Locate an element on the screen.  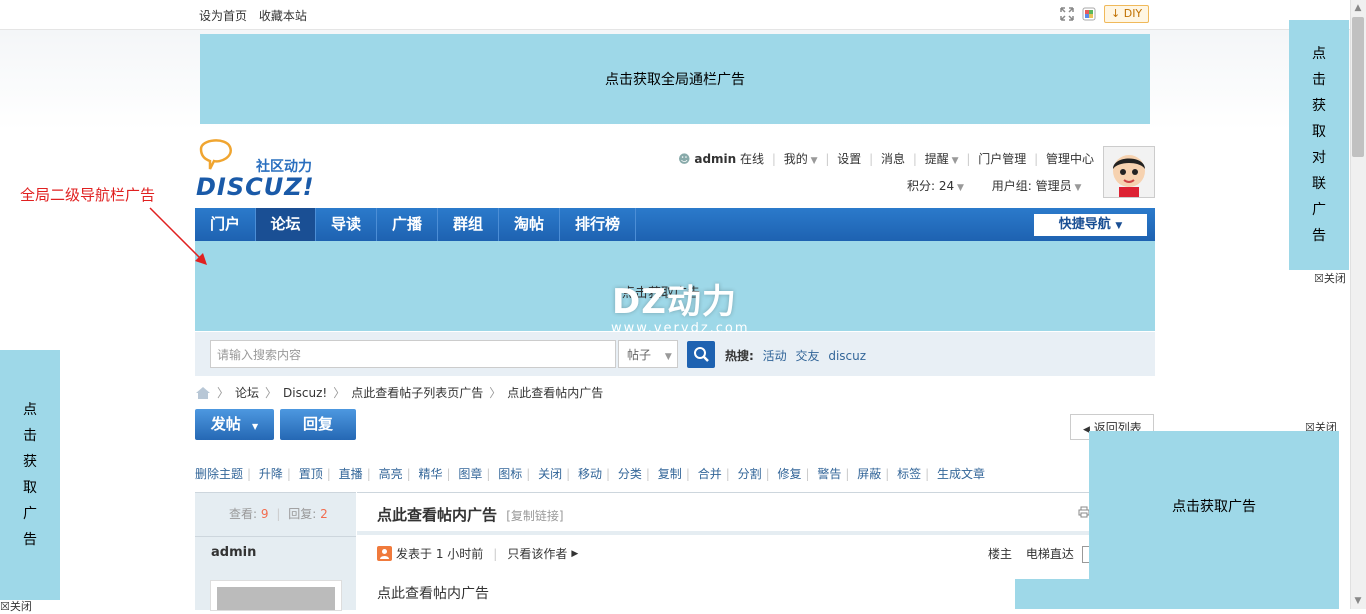
admin-tool: 复制 is located at coordinates (670, 474).